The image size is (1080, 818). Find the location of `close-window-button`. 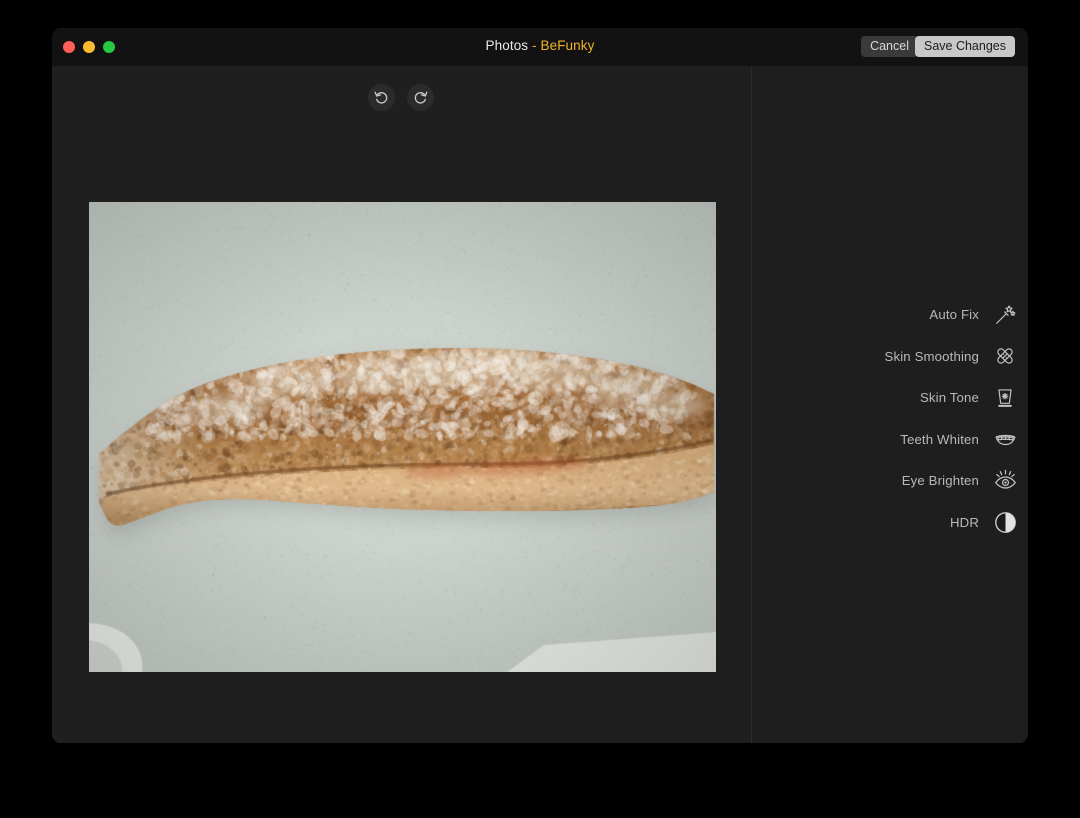

close-window-button is located at coordinates (69, 47).